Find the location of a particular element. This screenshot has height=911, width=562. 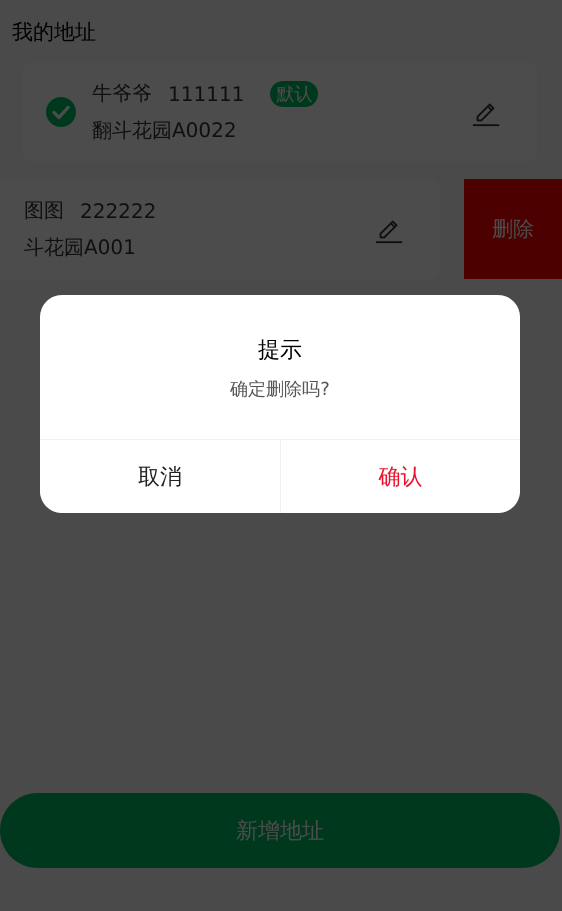

address-text: 斗花园A001 is located at coordinates (80, 247).